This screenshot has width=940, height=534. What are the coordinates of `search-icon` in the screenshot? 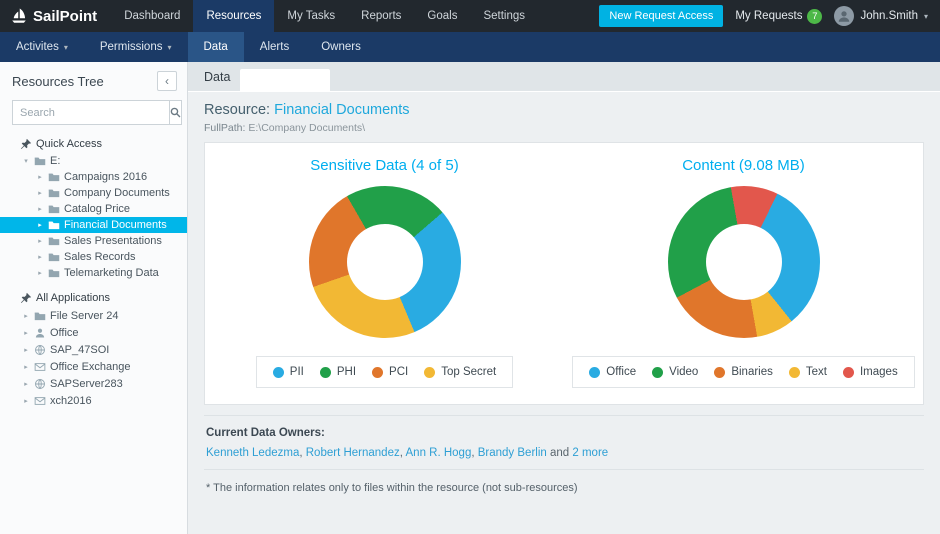 It's located at (175, 112).